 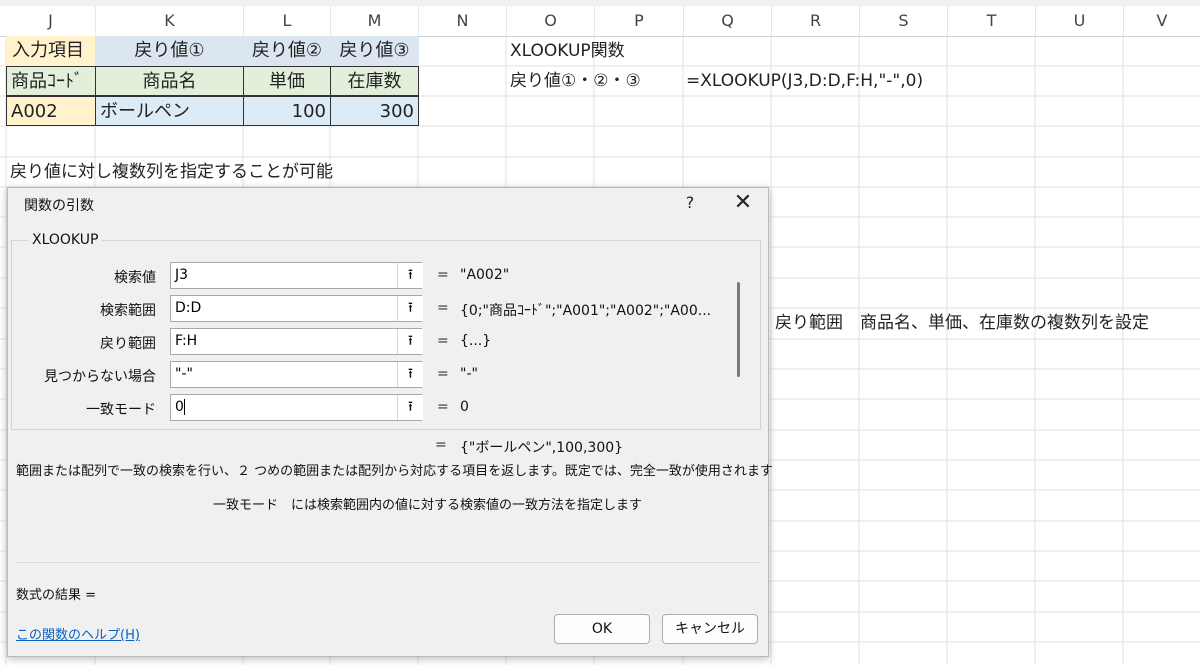 I want to click on arg-result-lookup-value: "A002", so click(x=485, y=275).